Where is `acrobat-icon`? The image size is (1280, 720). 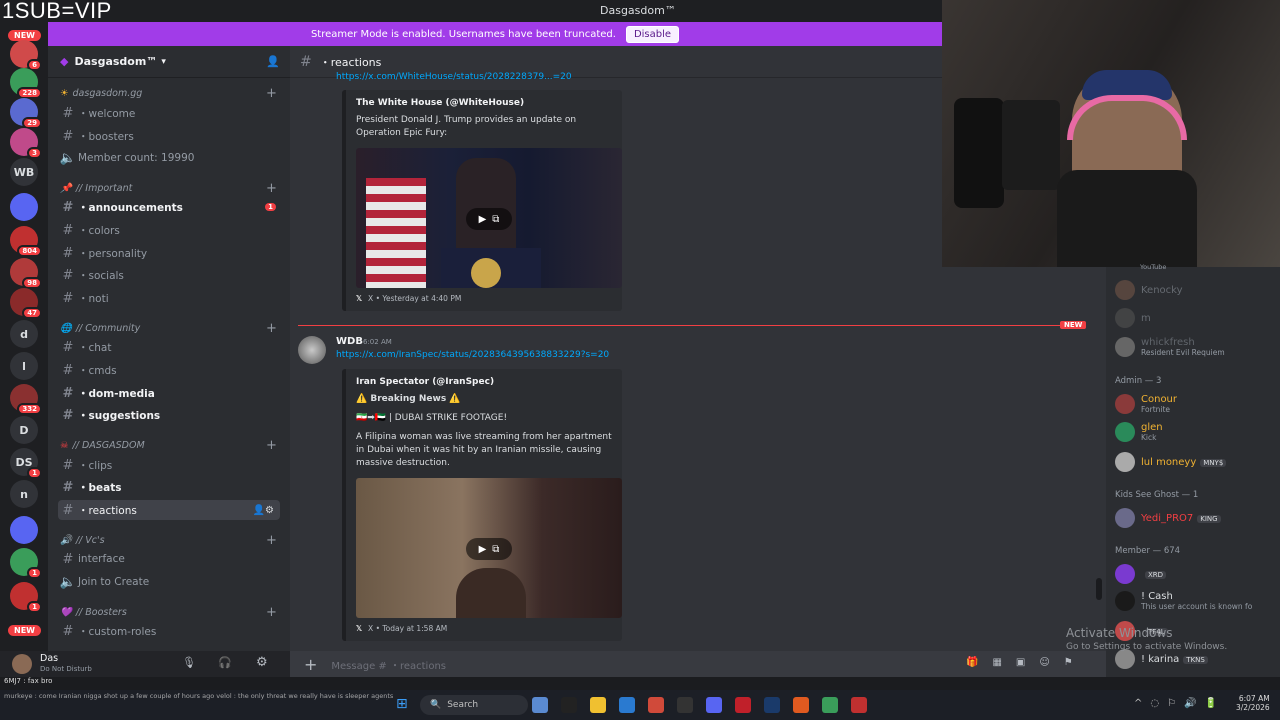 acrobat-icon is located at coordinates (743, 705).